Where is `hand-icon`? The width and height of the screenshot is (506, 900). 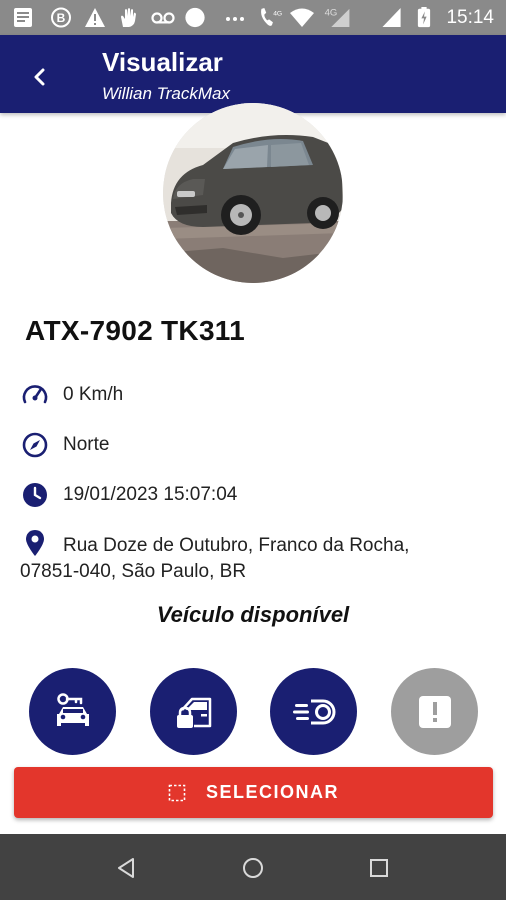 hand-icon is located at coordinates (128, 17).